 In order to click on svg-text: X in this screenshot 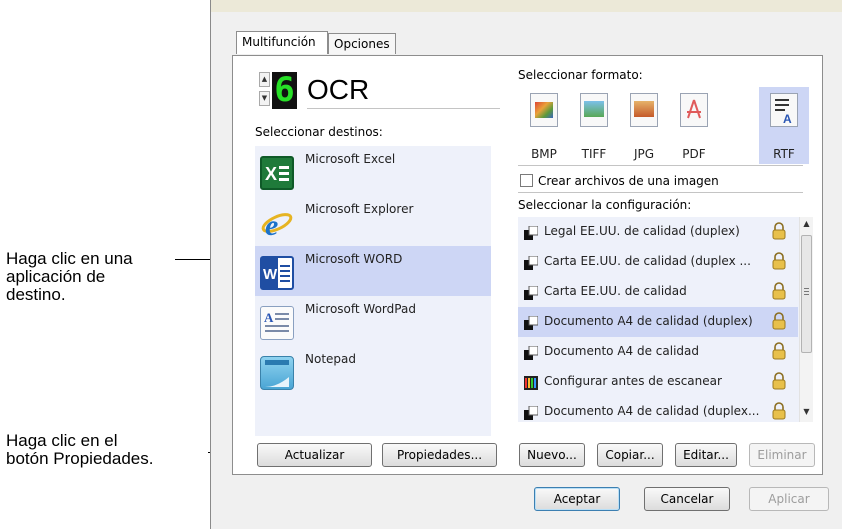, I will do `click(271, 174)`.